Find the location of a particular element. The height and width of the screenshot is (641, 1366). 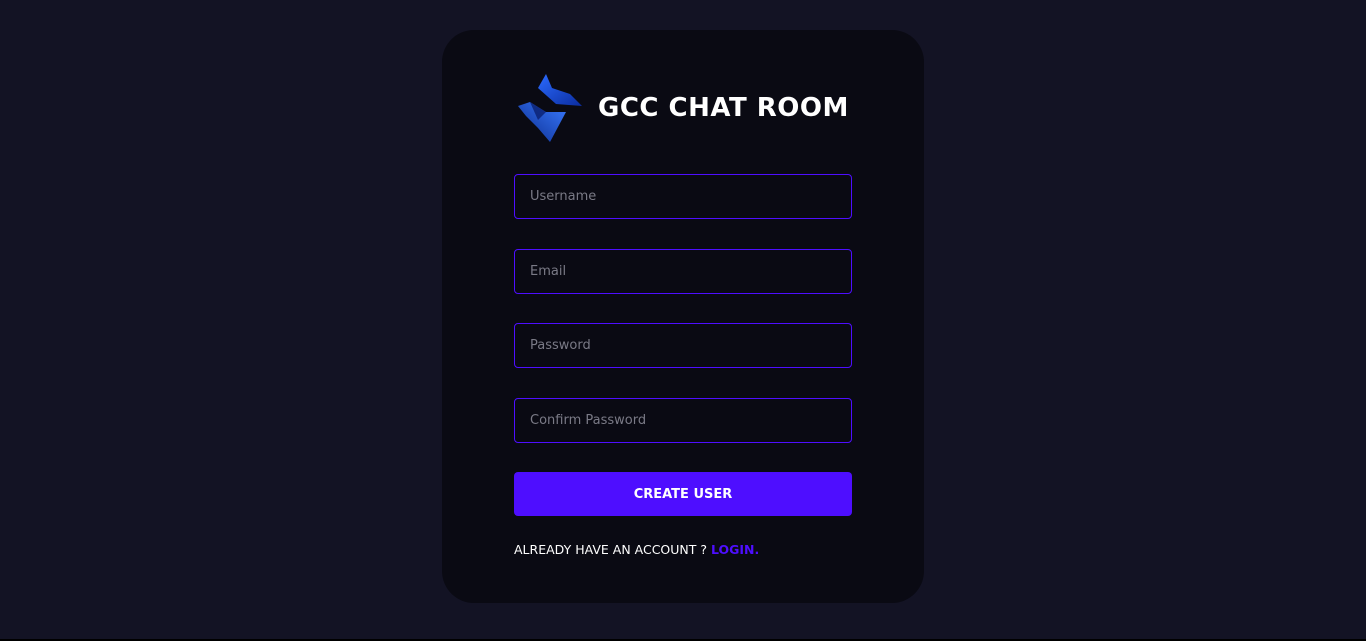

brand-header: GCC CHAT ROOM is located at coordinates (686, 108).